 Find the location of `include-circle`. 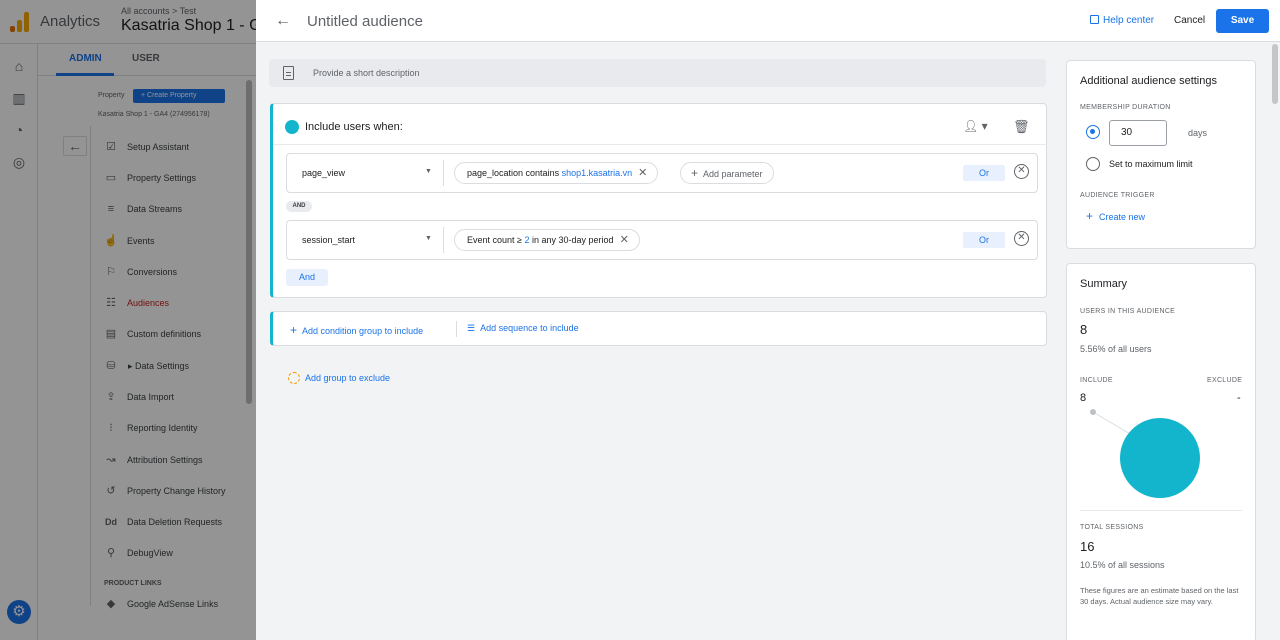

include-circle is located at coordinates (1160, 458).